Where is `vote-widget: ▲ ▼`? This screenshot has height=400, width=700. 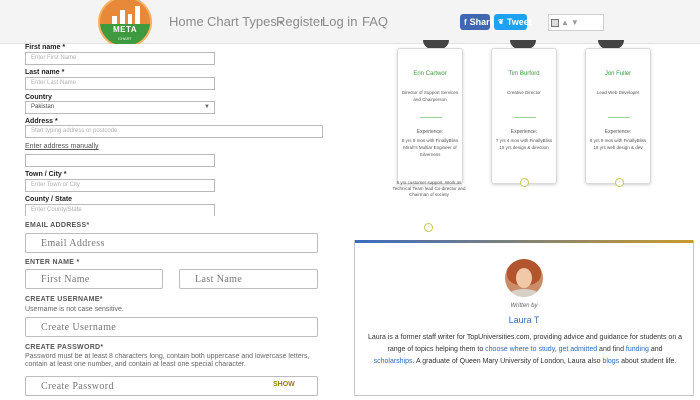
vote-widget: ▲ ▼ is located at coordinates (576, 22).